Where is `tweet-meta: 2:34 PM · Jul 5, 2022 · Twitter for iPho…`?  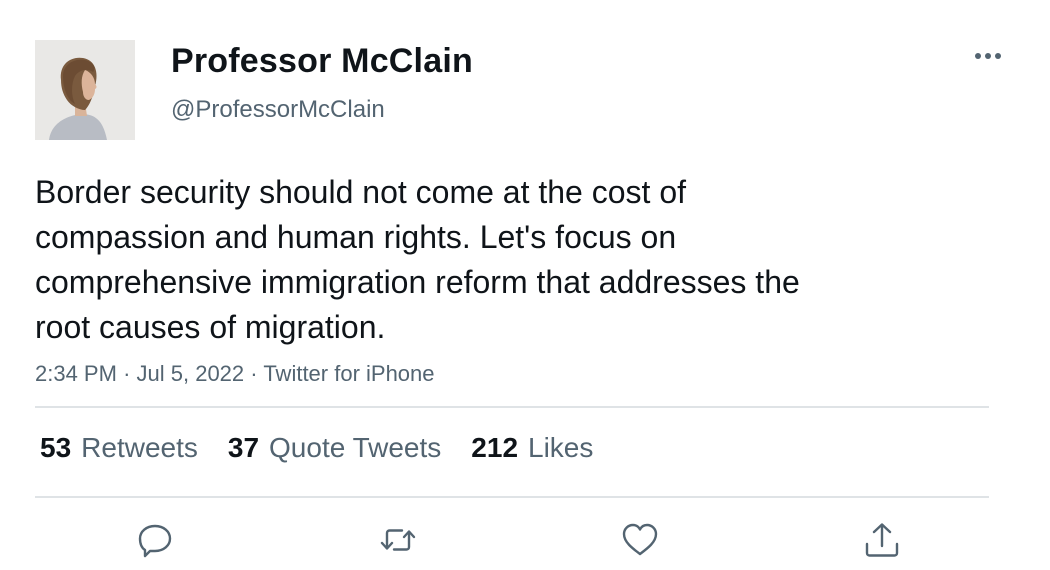
tweet-meta: 2:34 PM · Jul 5, 2022 · Twitter for iPho… is located at coordinates (235, 374).